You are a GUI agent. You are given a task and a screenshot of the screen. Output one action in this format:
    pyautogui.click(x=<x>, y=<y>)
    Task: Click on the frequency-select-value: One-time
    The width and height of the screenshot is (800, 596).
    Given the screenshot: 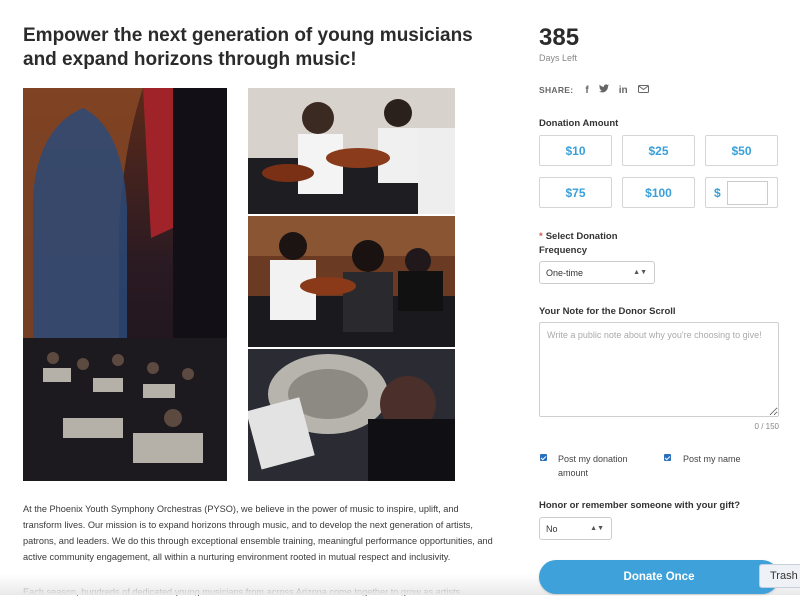 What is the action you would take?
    pyautogui.click(x=565, y=272)
    